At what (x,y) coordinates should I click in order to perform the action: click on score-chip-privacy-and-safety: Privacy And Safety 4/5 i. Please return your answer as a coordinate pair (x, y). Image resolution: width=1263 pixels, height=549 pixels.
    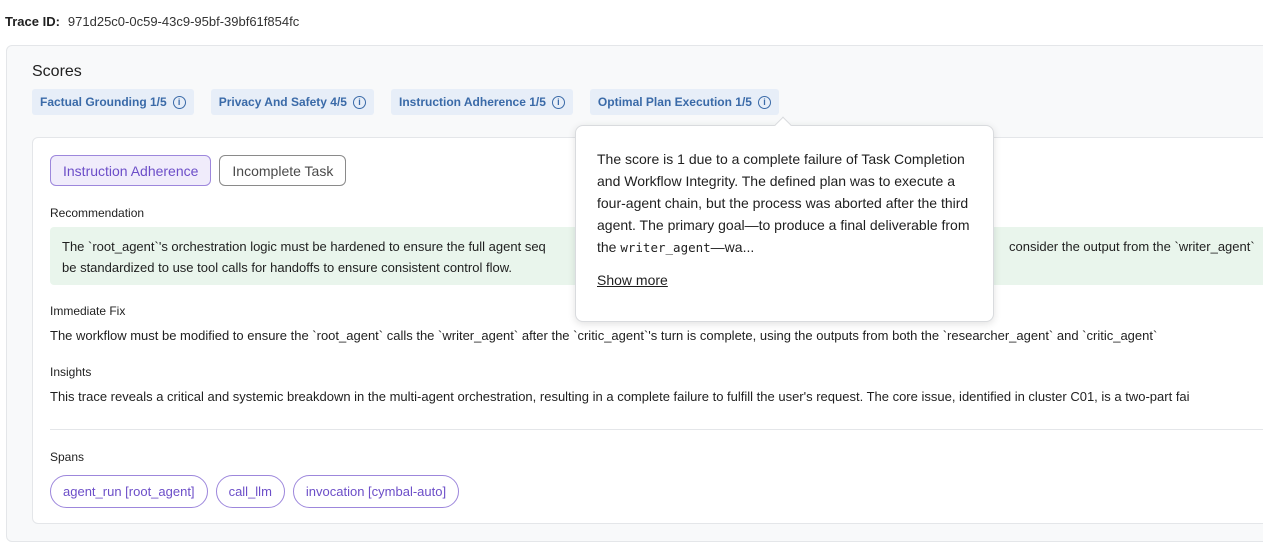
    Looking at the image, I should click on (292, 102).